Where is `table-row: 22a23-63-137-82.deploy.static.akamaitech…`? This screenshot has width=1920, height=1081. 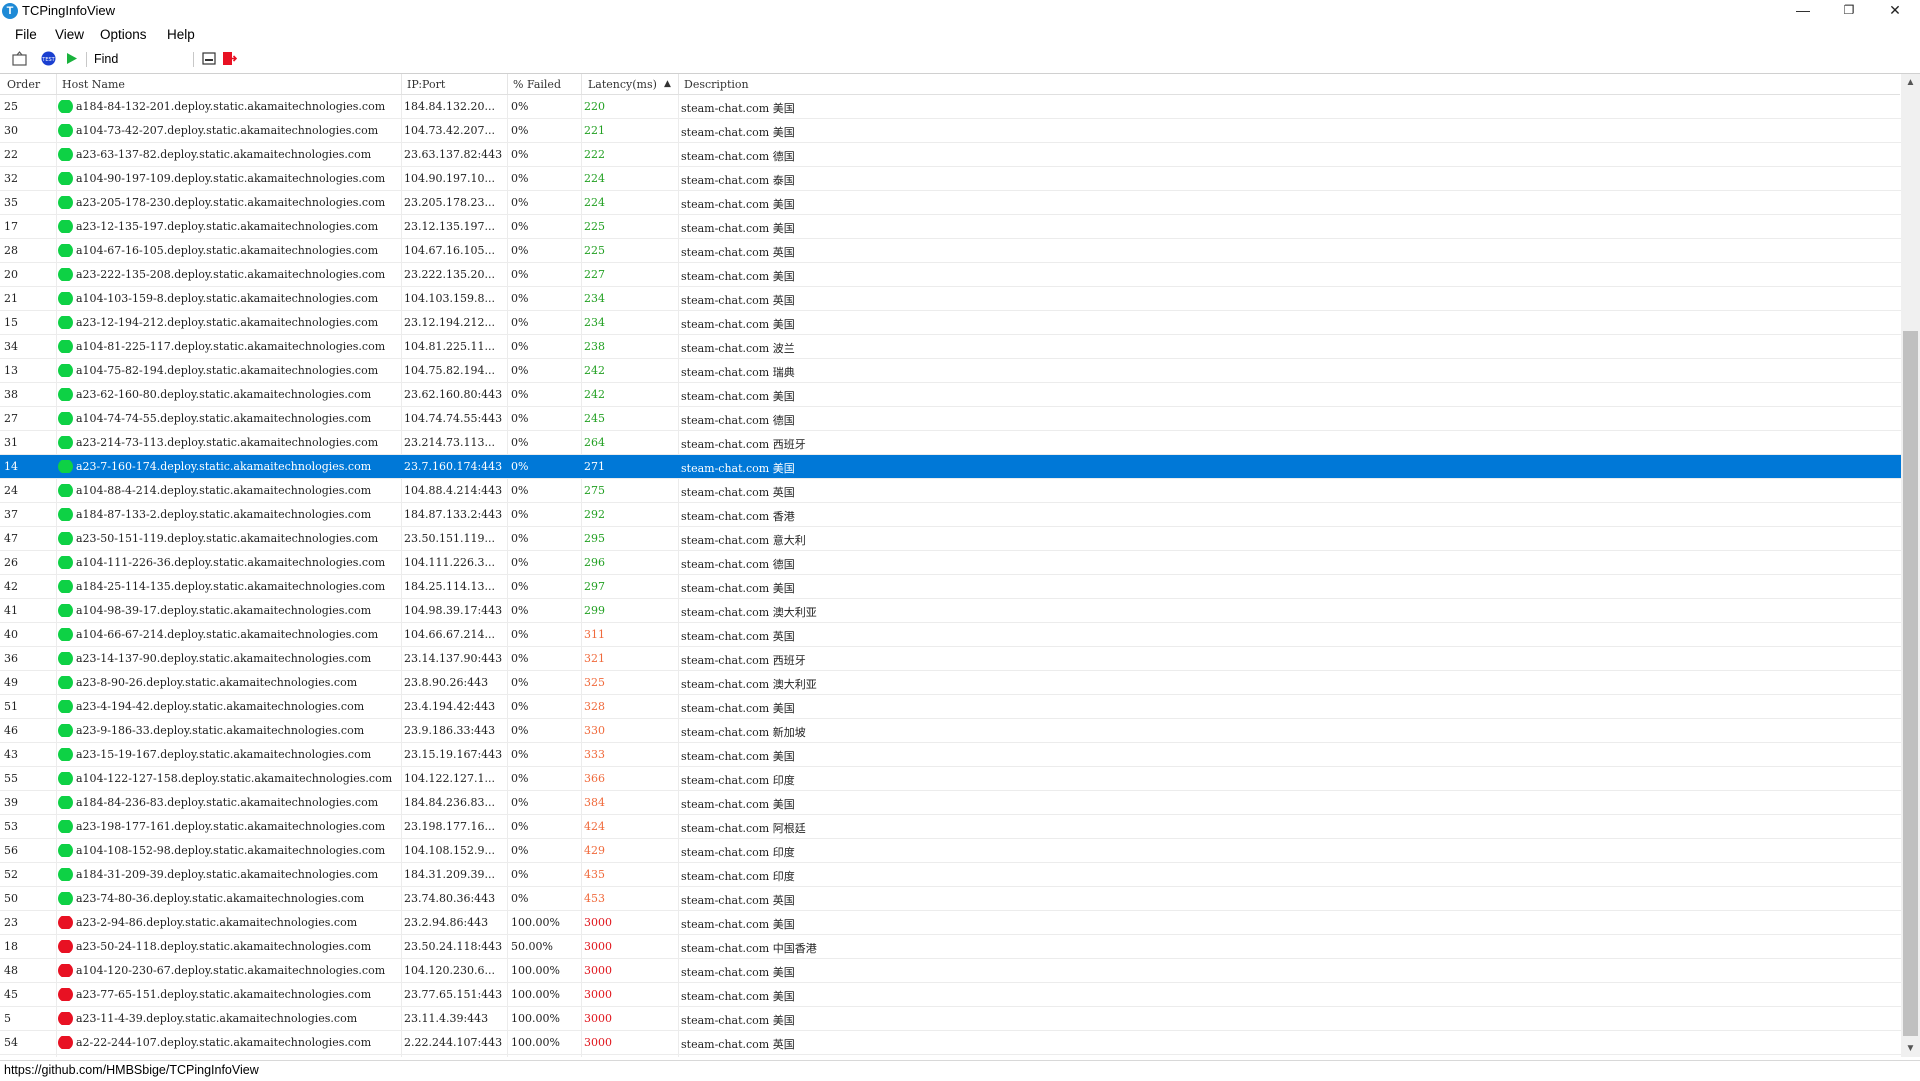 table-row: 22a23-63-137-82.deploy.static.akamaitech… is located at coordinates (950, 155).